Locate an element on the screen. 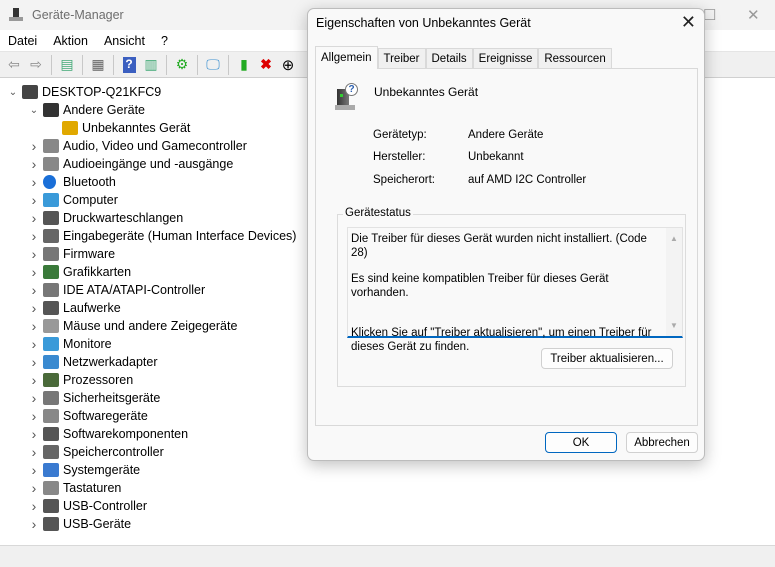 The width and height of the screenshot is (775, 567). warning-device-icon is located at coordinates (70, 128).